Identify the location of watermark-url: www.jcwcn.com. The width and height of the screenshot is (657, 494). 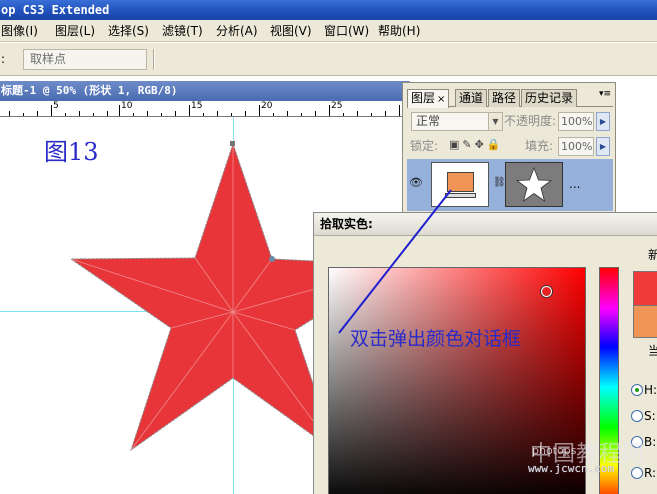
(571, 468).